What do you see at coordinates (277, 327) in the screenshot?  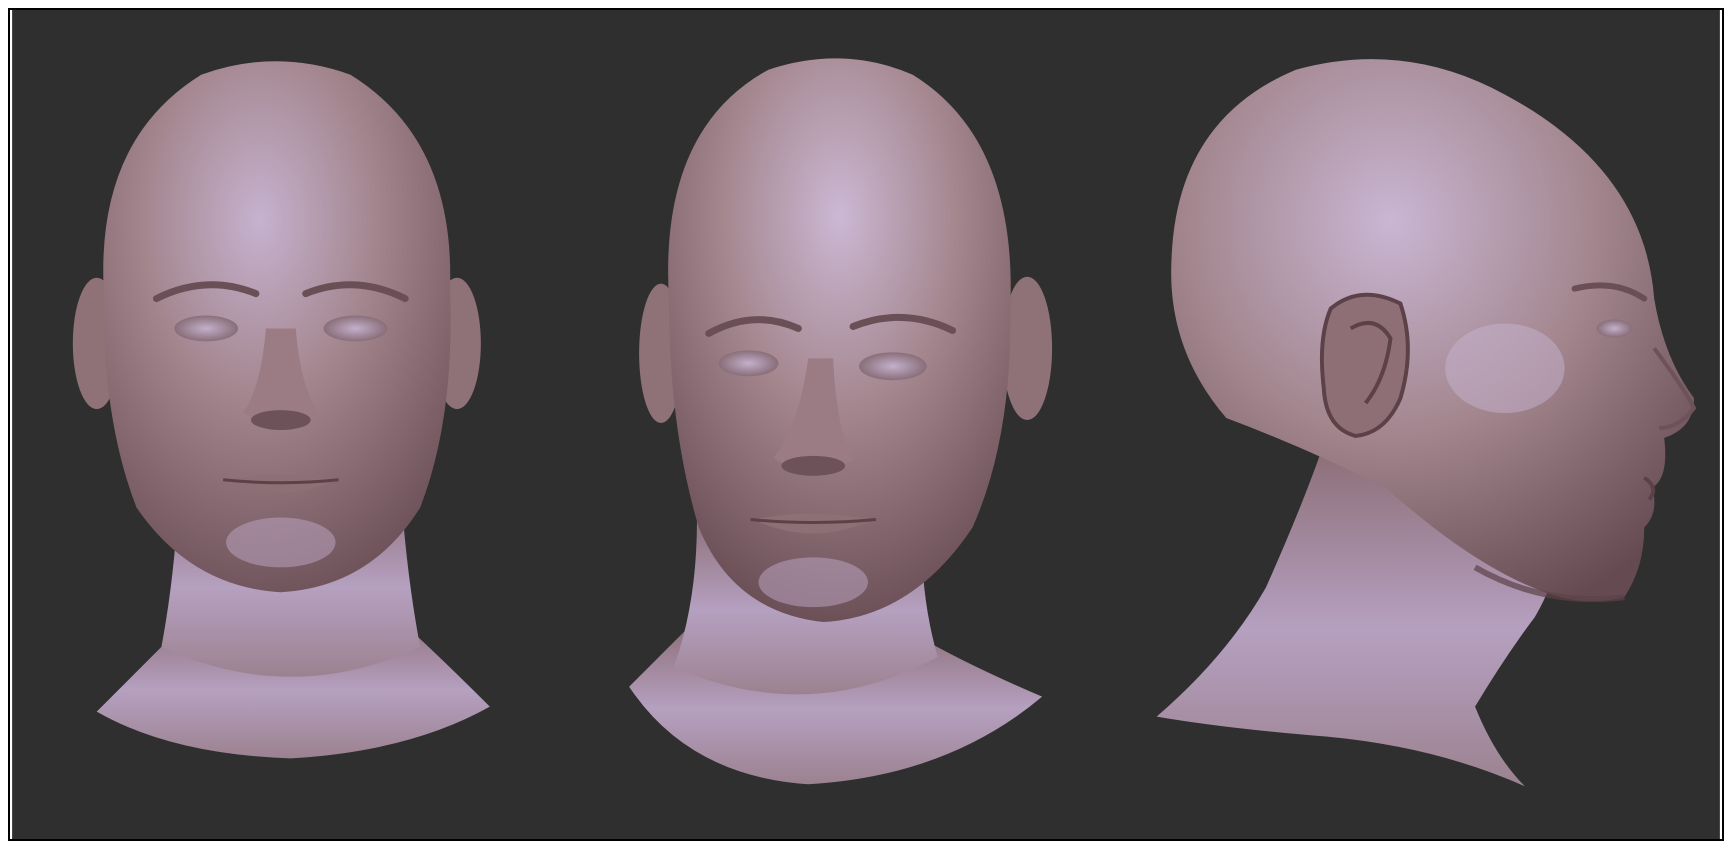 I see `front-head` at bounding box center [277, 327].